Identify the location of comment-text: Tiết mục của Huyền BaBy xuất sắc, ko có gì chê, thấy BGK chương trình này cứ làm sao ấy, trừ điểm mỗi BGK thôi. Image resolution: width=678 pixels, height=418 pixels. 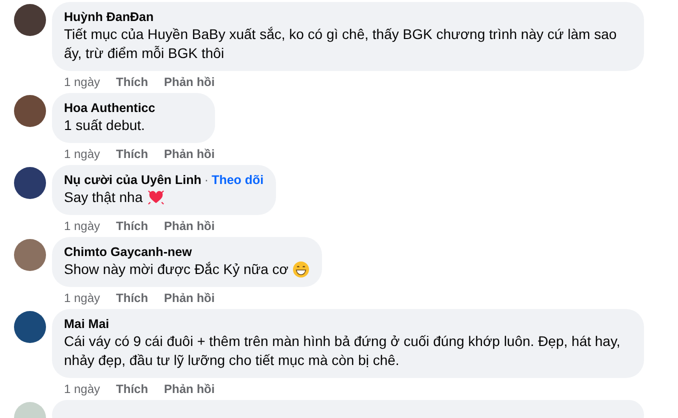
(340, 43).